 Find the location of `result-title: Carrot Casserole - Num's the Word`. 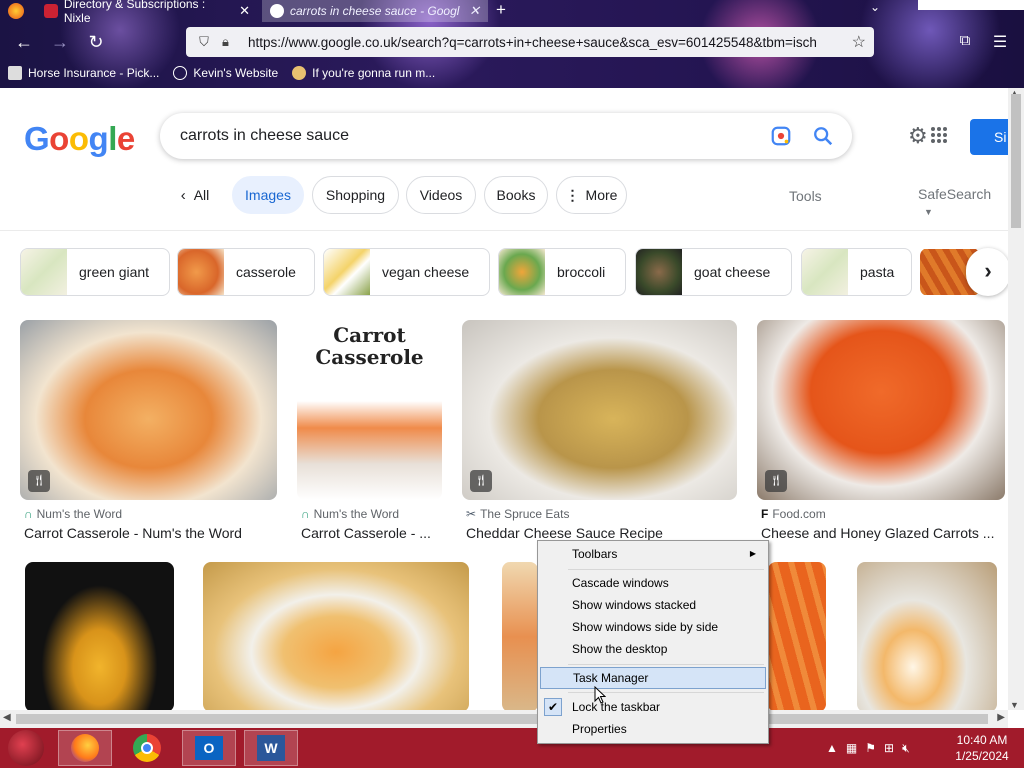

result-title: Carrot Casserole - Num's the Word is located at coordinates (133, 533).